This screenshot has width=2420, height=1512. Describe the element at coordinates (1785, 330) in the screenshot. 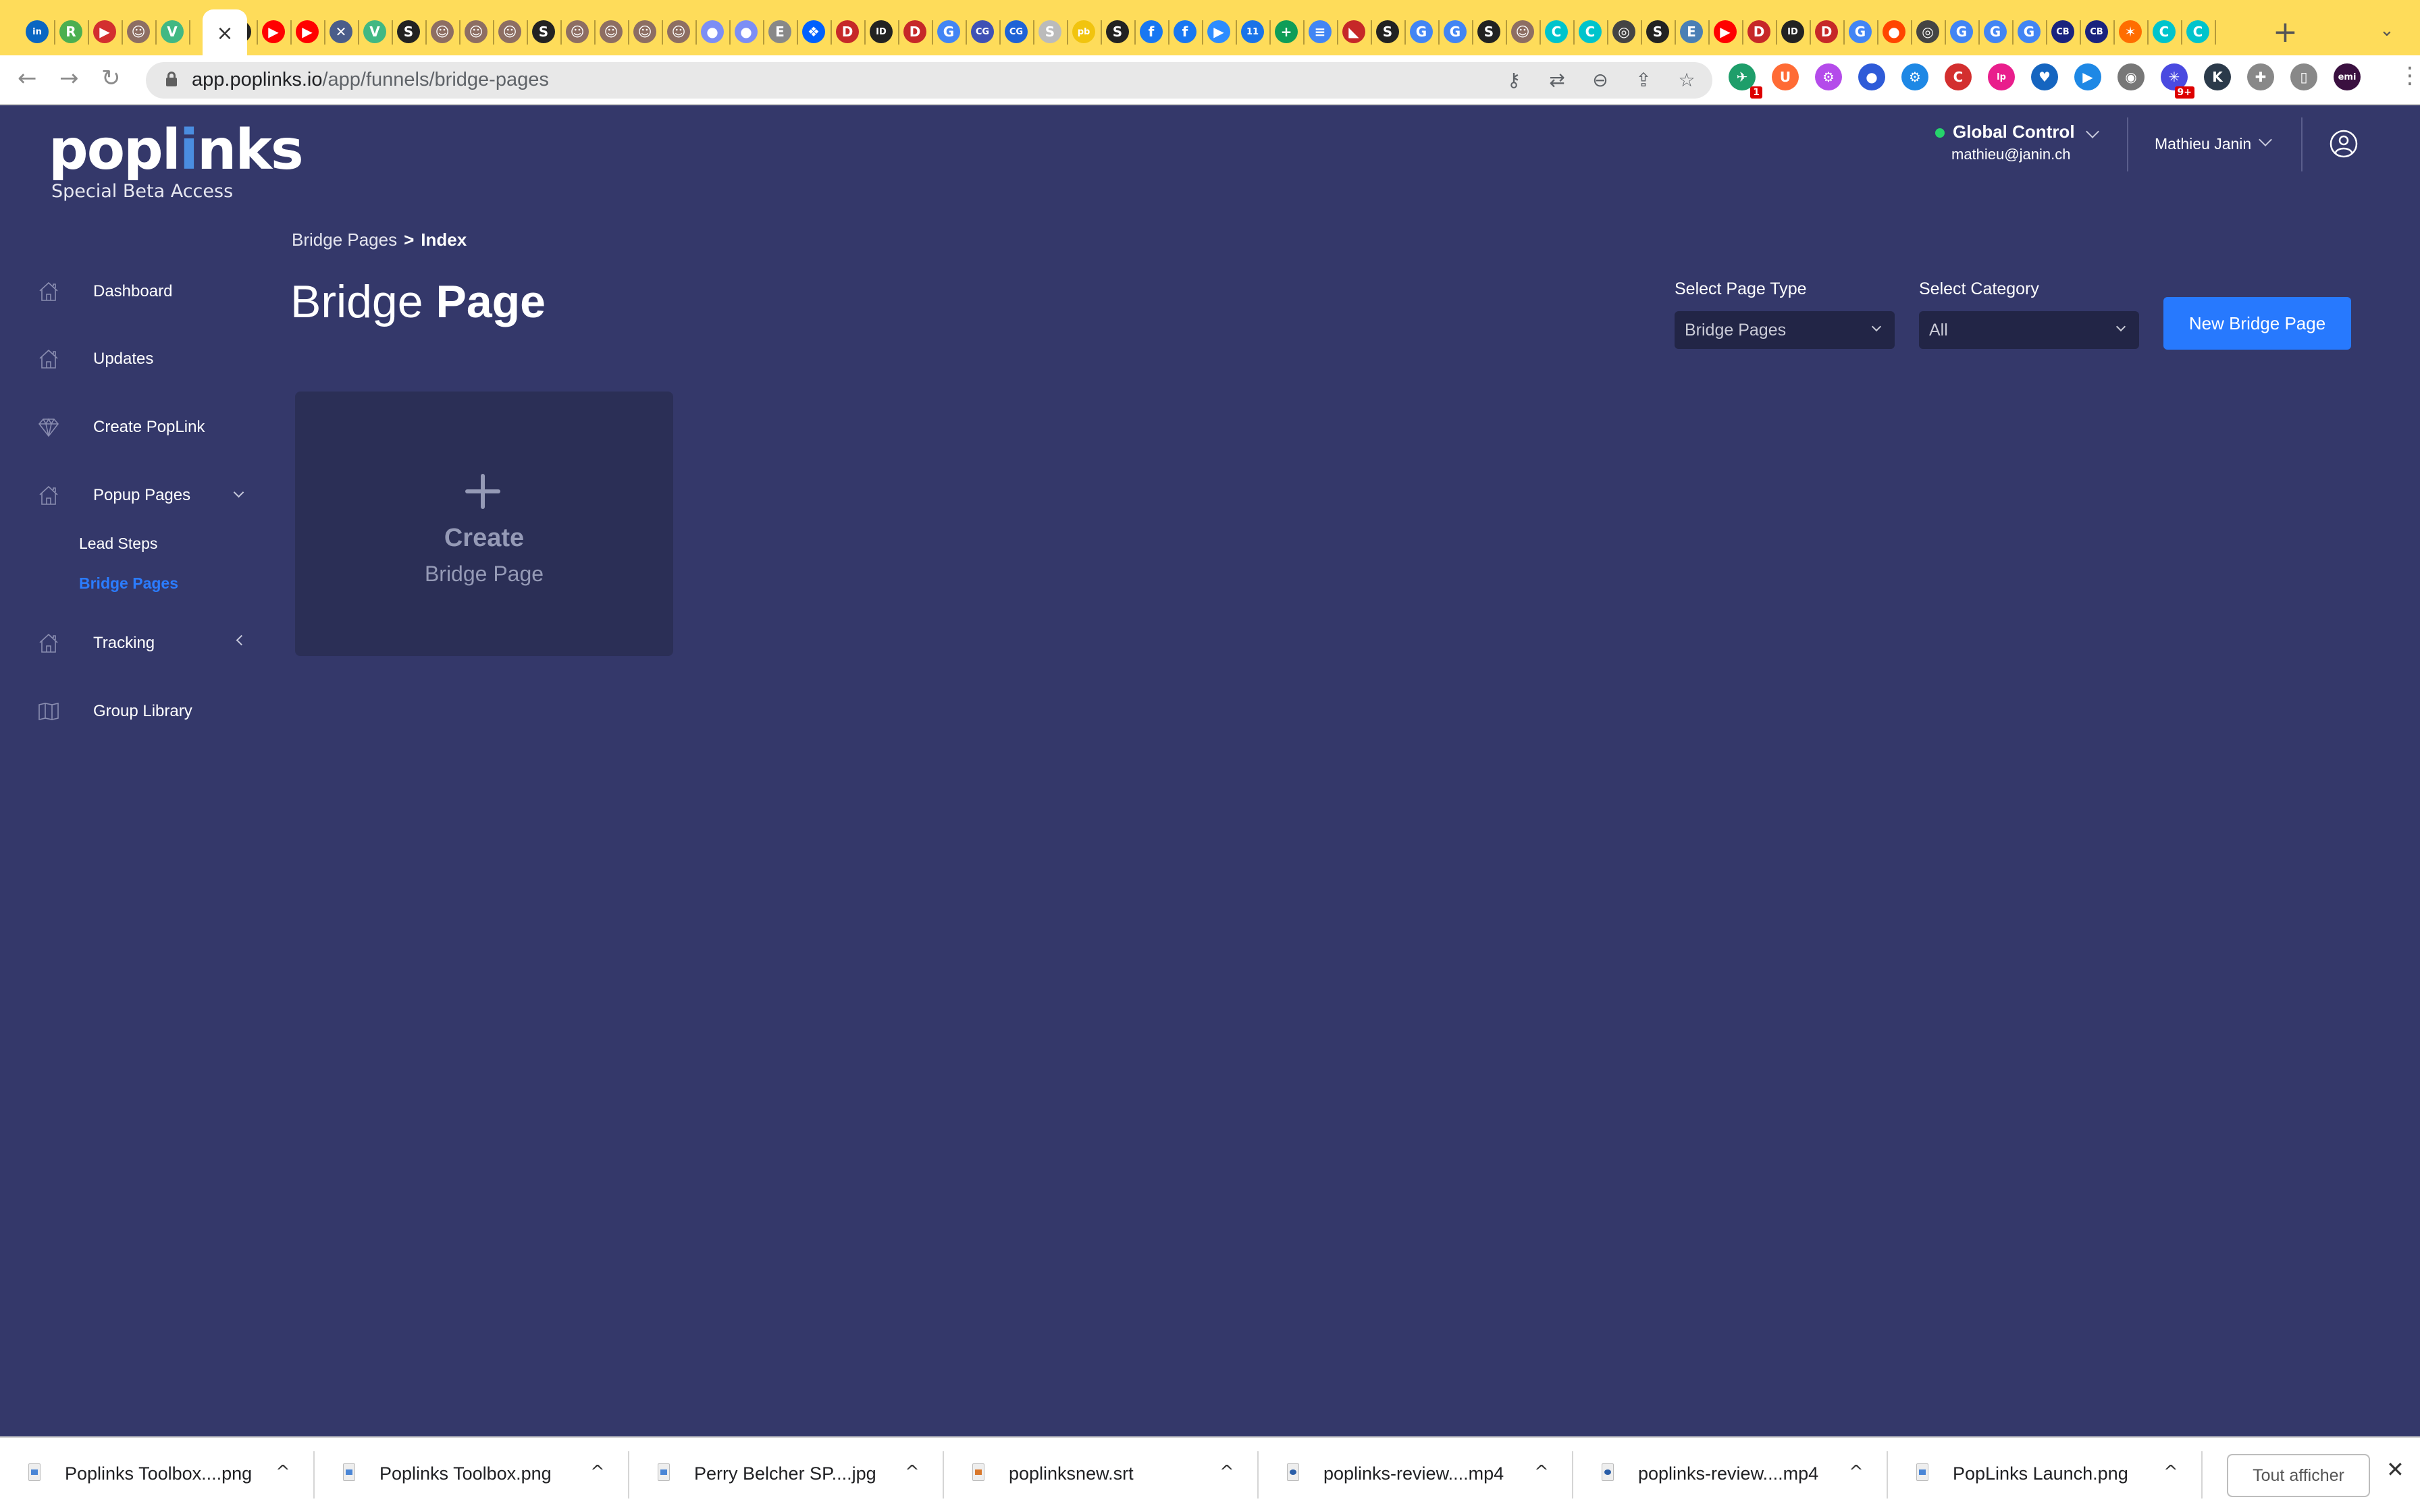

I see `page-type-select: Bridge Pages` at that location.